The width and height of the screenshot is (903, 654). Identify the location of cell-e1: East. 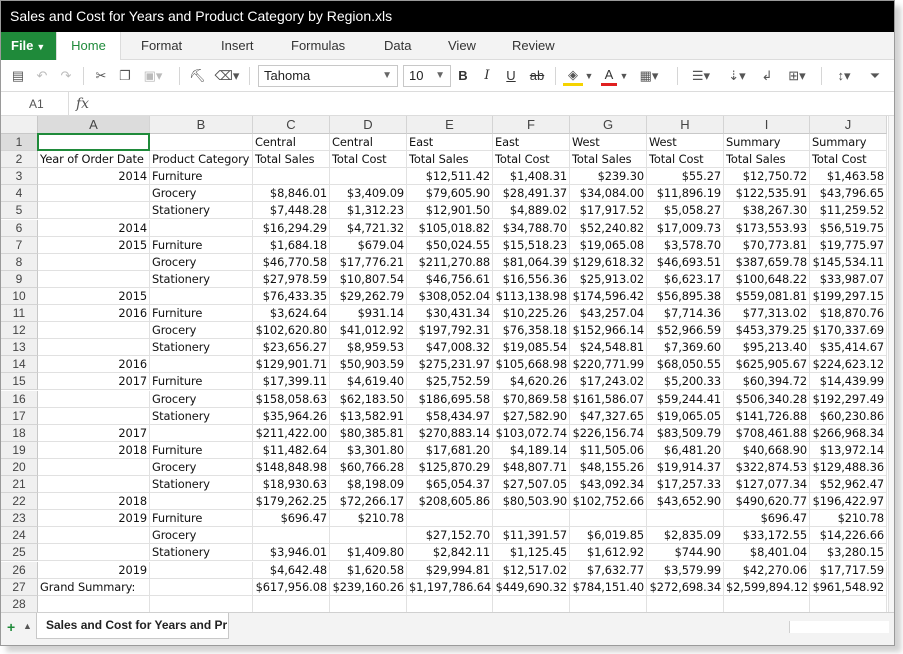
(450, 143).